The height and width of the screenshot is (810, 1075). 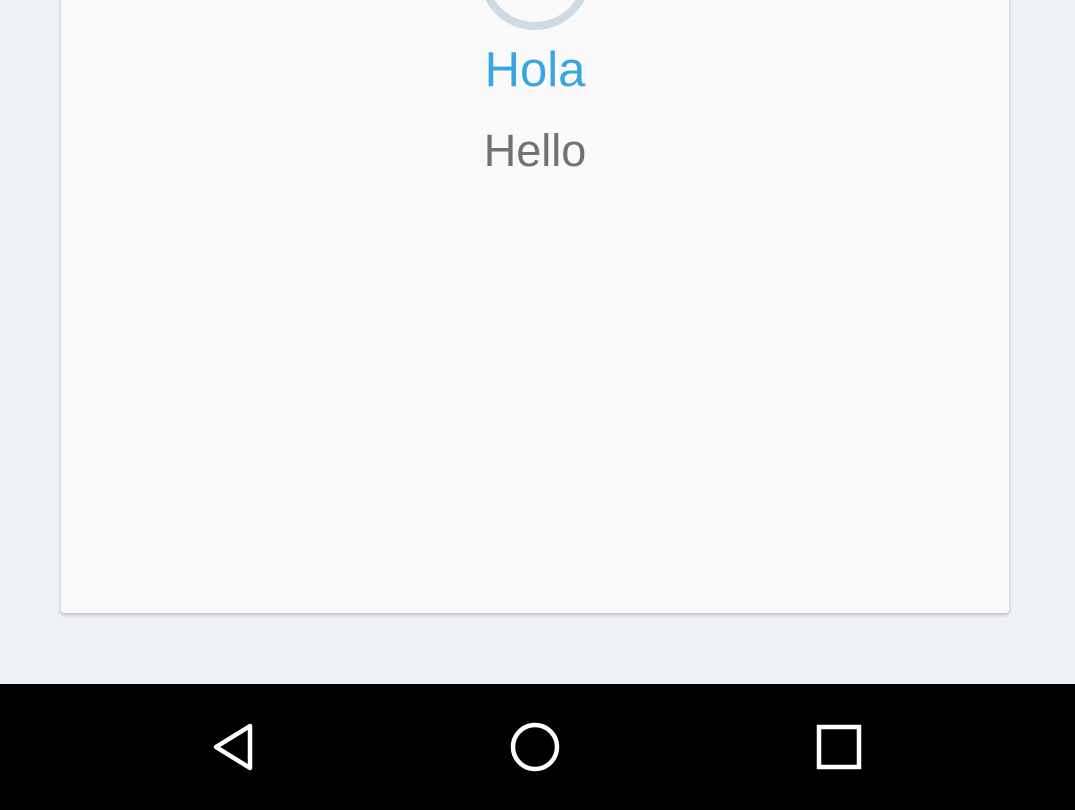 I want to click on back-button, so click(x=233, y=747).